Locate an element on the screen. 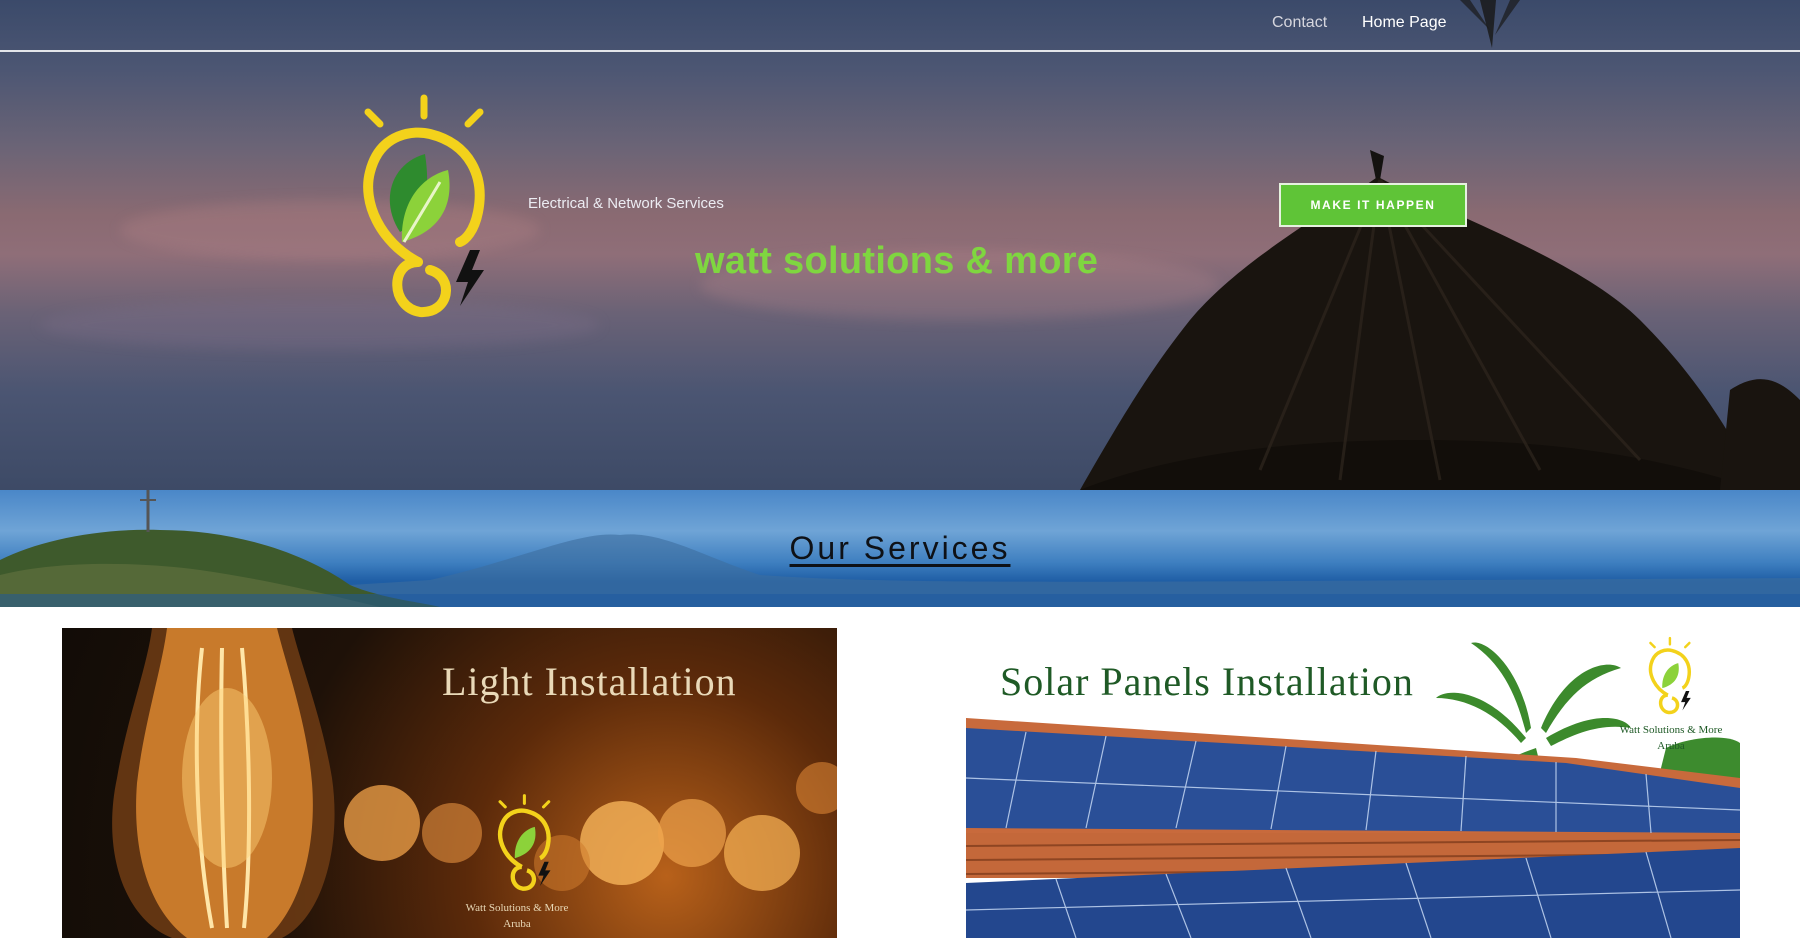 Image resolution: width=1800 pixels, height=942 pixels. brand-name: watt solutions & more is located at coordinates (897, 261).